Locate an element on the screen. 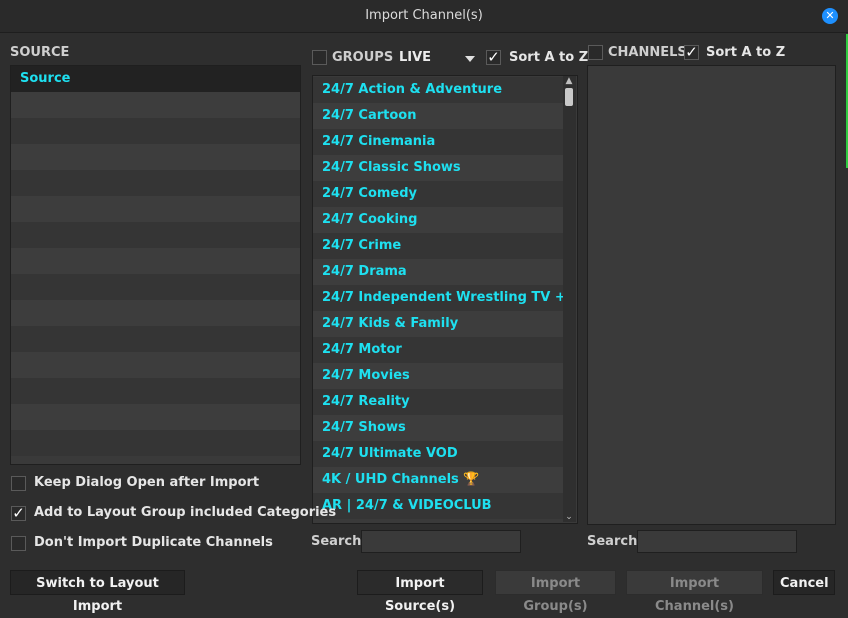  scroll-thumb is located at coordinates (569, 97).